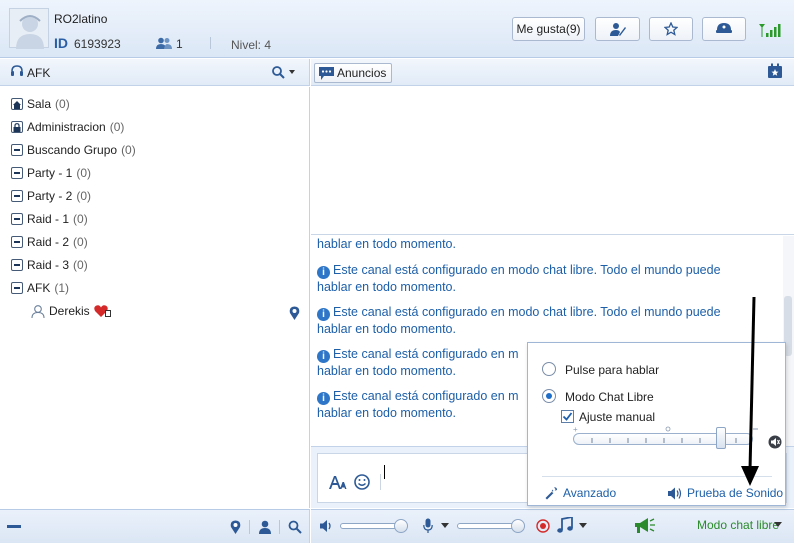 This screenshot has width=794, height=543. I want to click on announcements-button: Anuncios, so click(353, 73).